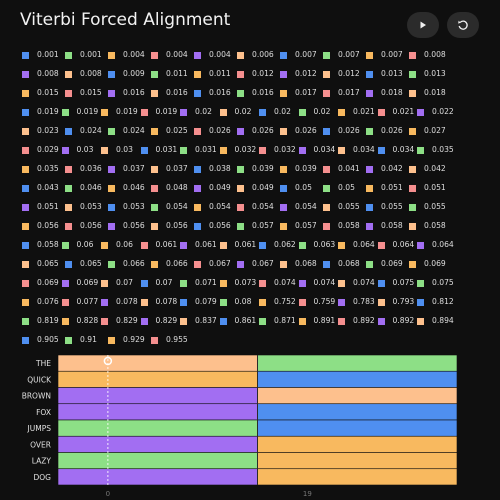 The height and width of the screenshot is (500, 500). Describe the element at coordinates (395, 283) in the screenshot. I see `legend-item: 0.075` at that location.